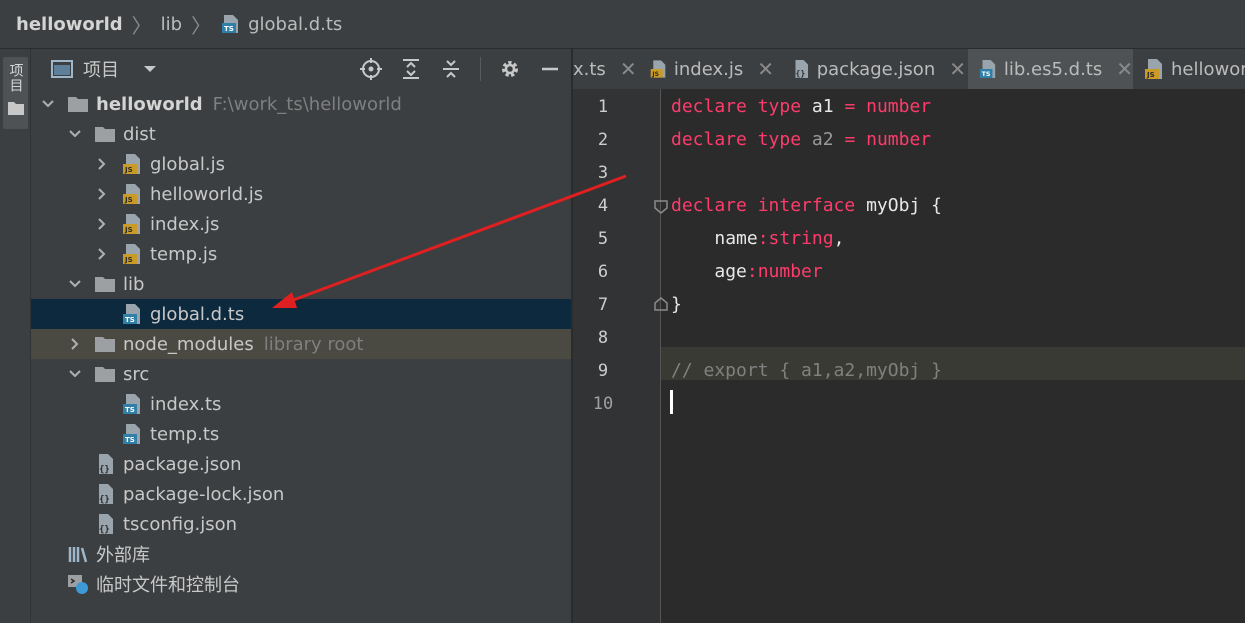 Image resolution: width=1245 pixels, height=623 pixels. I want to click on locate-file-button, so click(371, 69).